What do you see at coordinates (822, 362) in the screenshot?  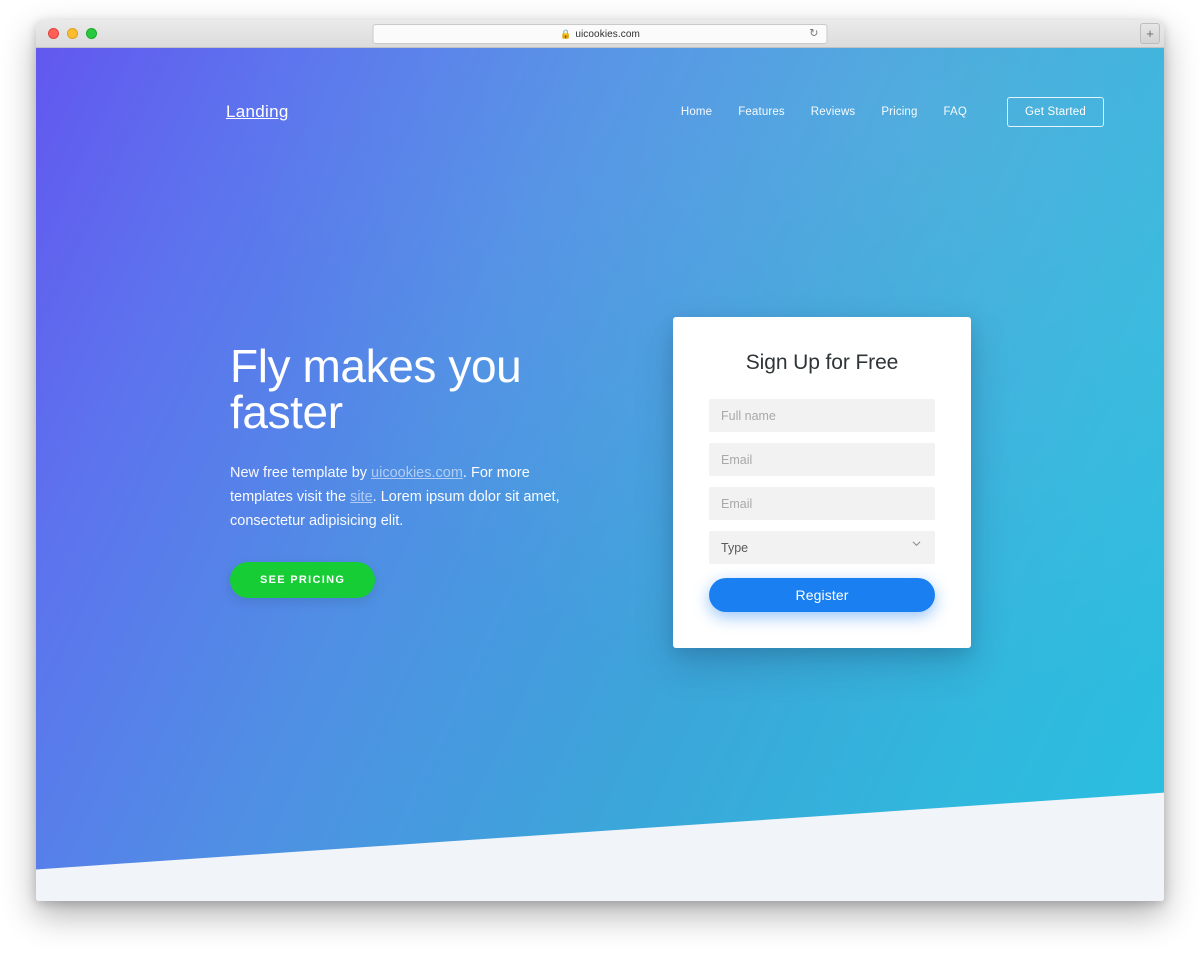 I see `signup-card-title: Sign Up for Free` at bounding box center [822, 362].